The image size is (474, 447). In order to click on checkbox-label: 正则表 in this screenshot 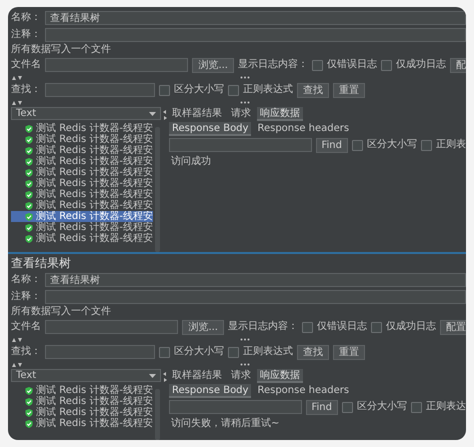, I will do `click(451, 145)`.